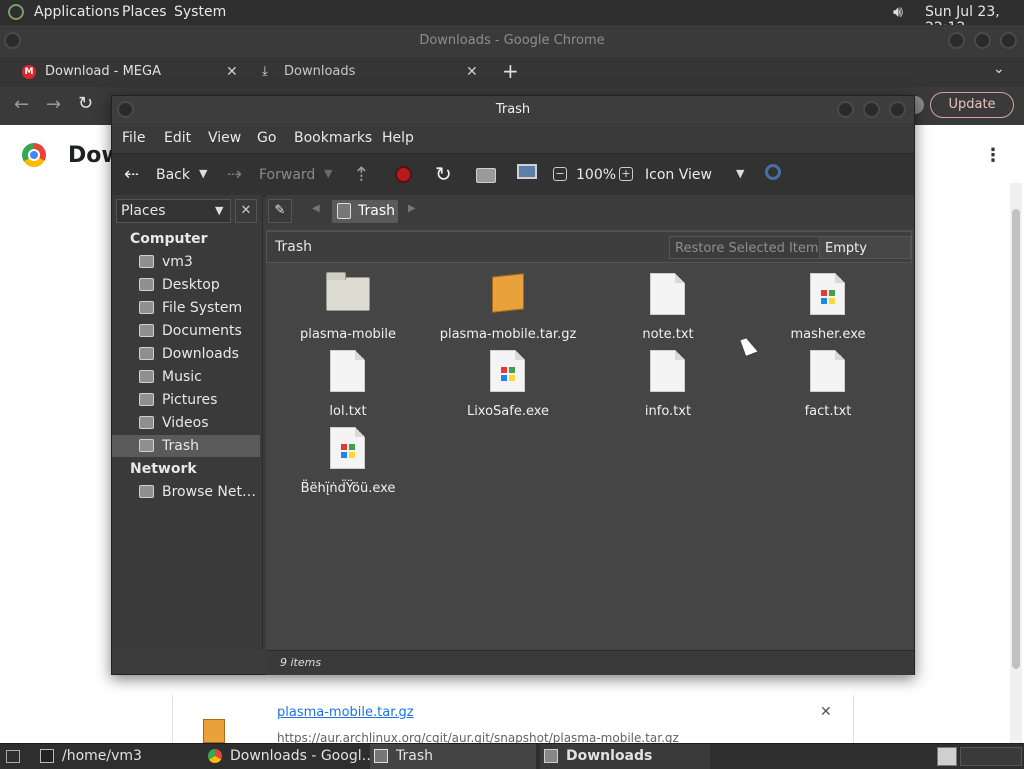  Describe the element at coordinates (333, 138) in the screenshot. I see `menu-bookmarks: Bookmarks` at that location.